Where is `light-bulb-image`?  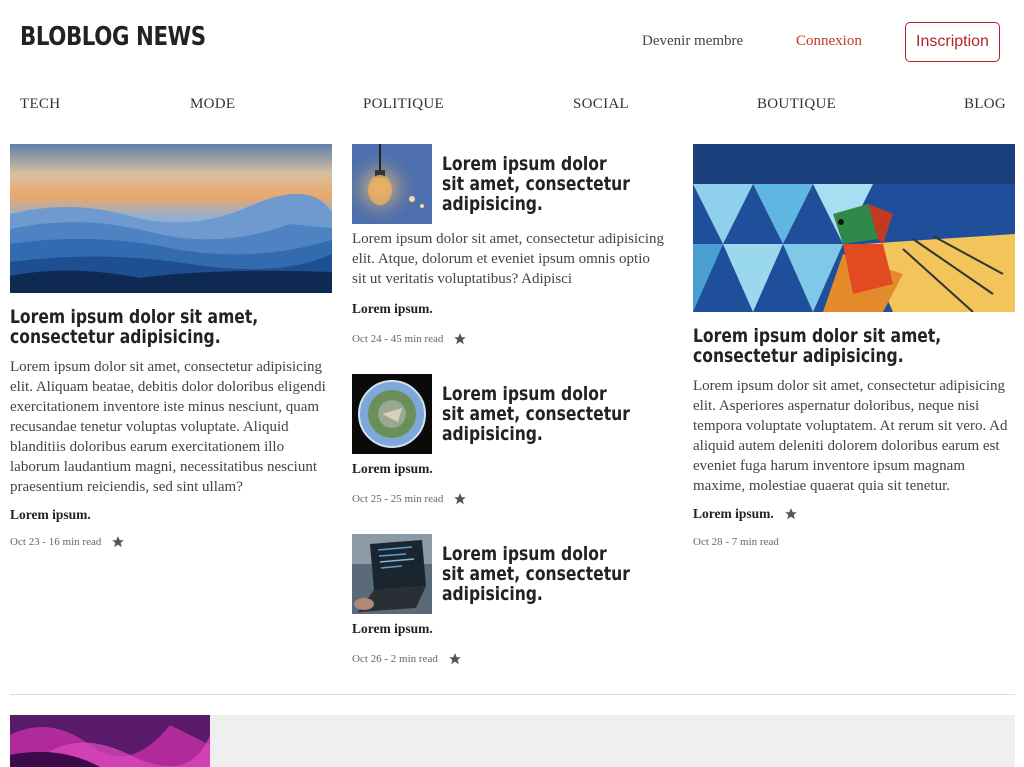
light-bulb-image is located at coordinates (392, 184).